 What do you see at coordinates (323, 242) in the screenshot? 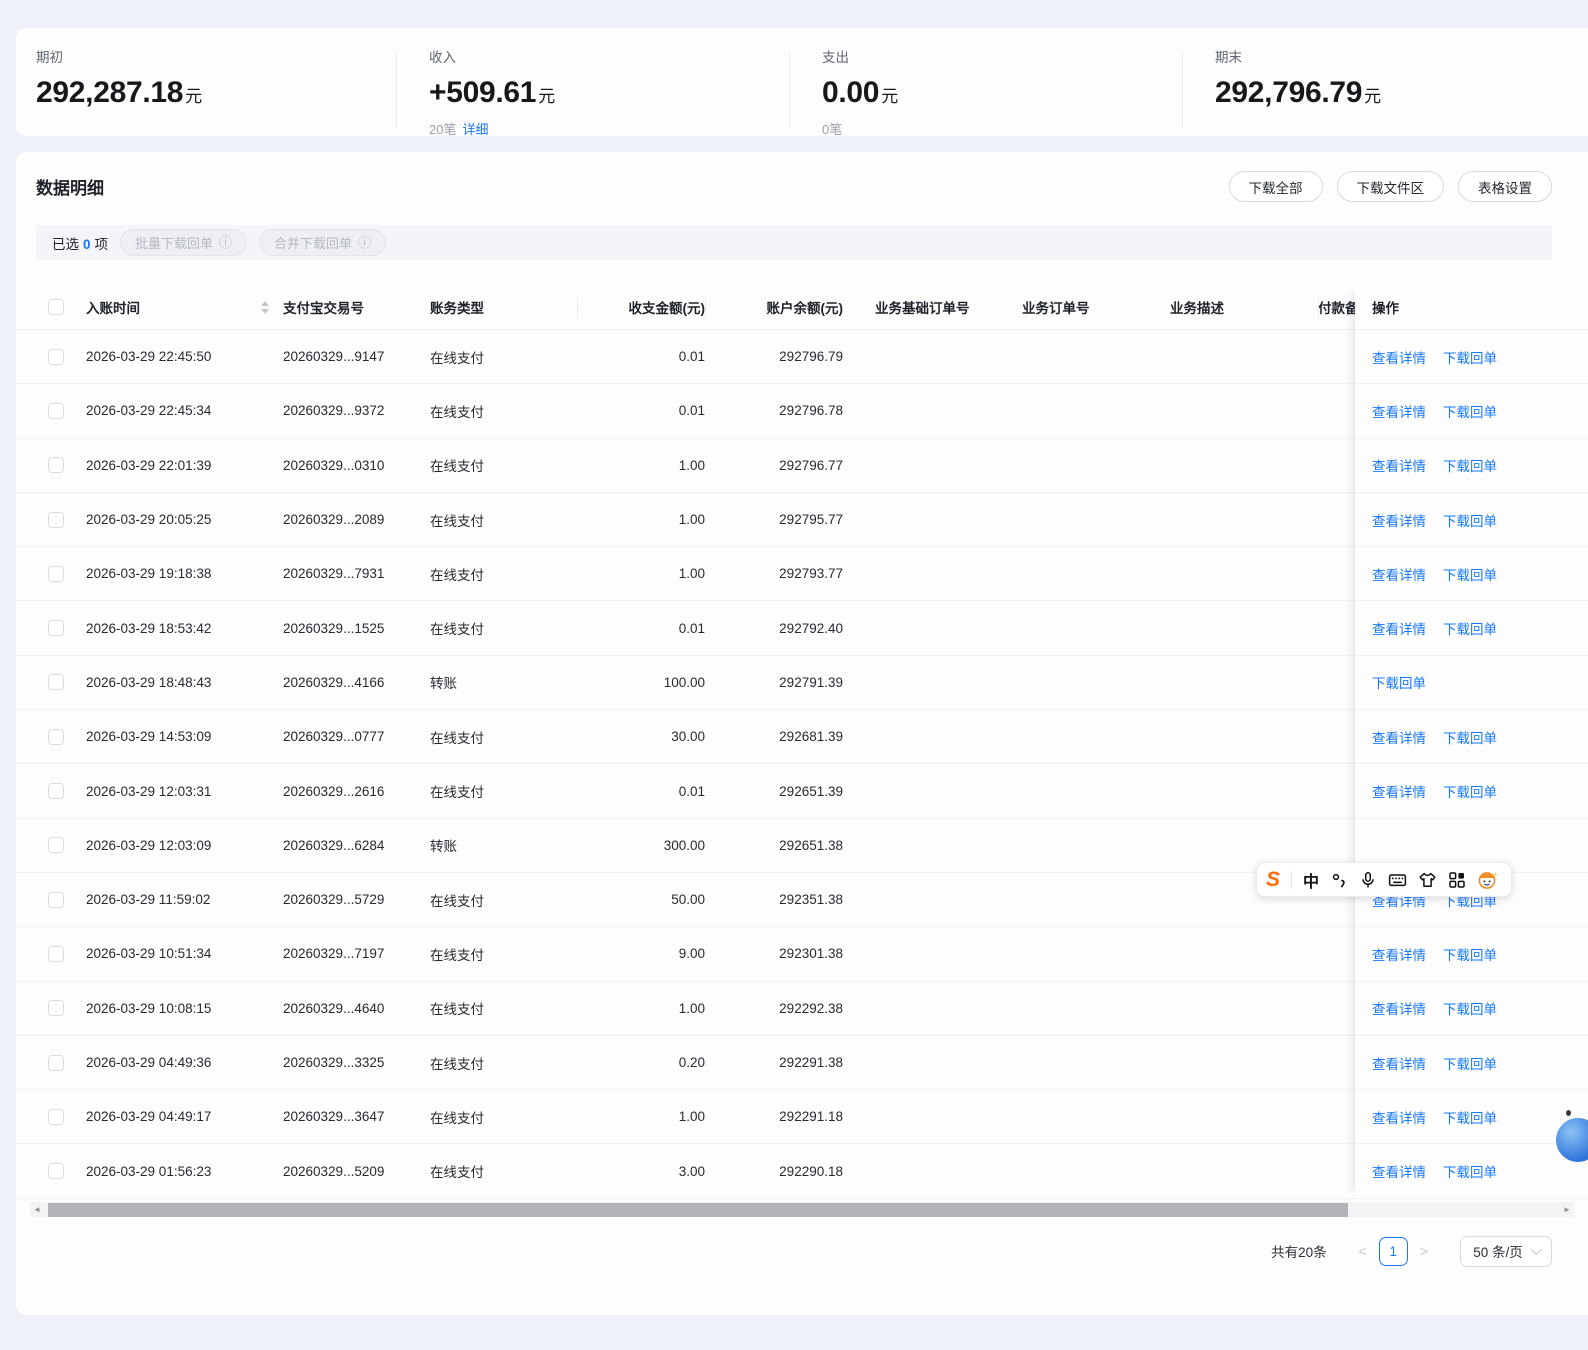
I see `merge-download-button: 合并下载回单 ⓘ` at bounding box center [323, 242].